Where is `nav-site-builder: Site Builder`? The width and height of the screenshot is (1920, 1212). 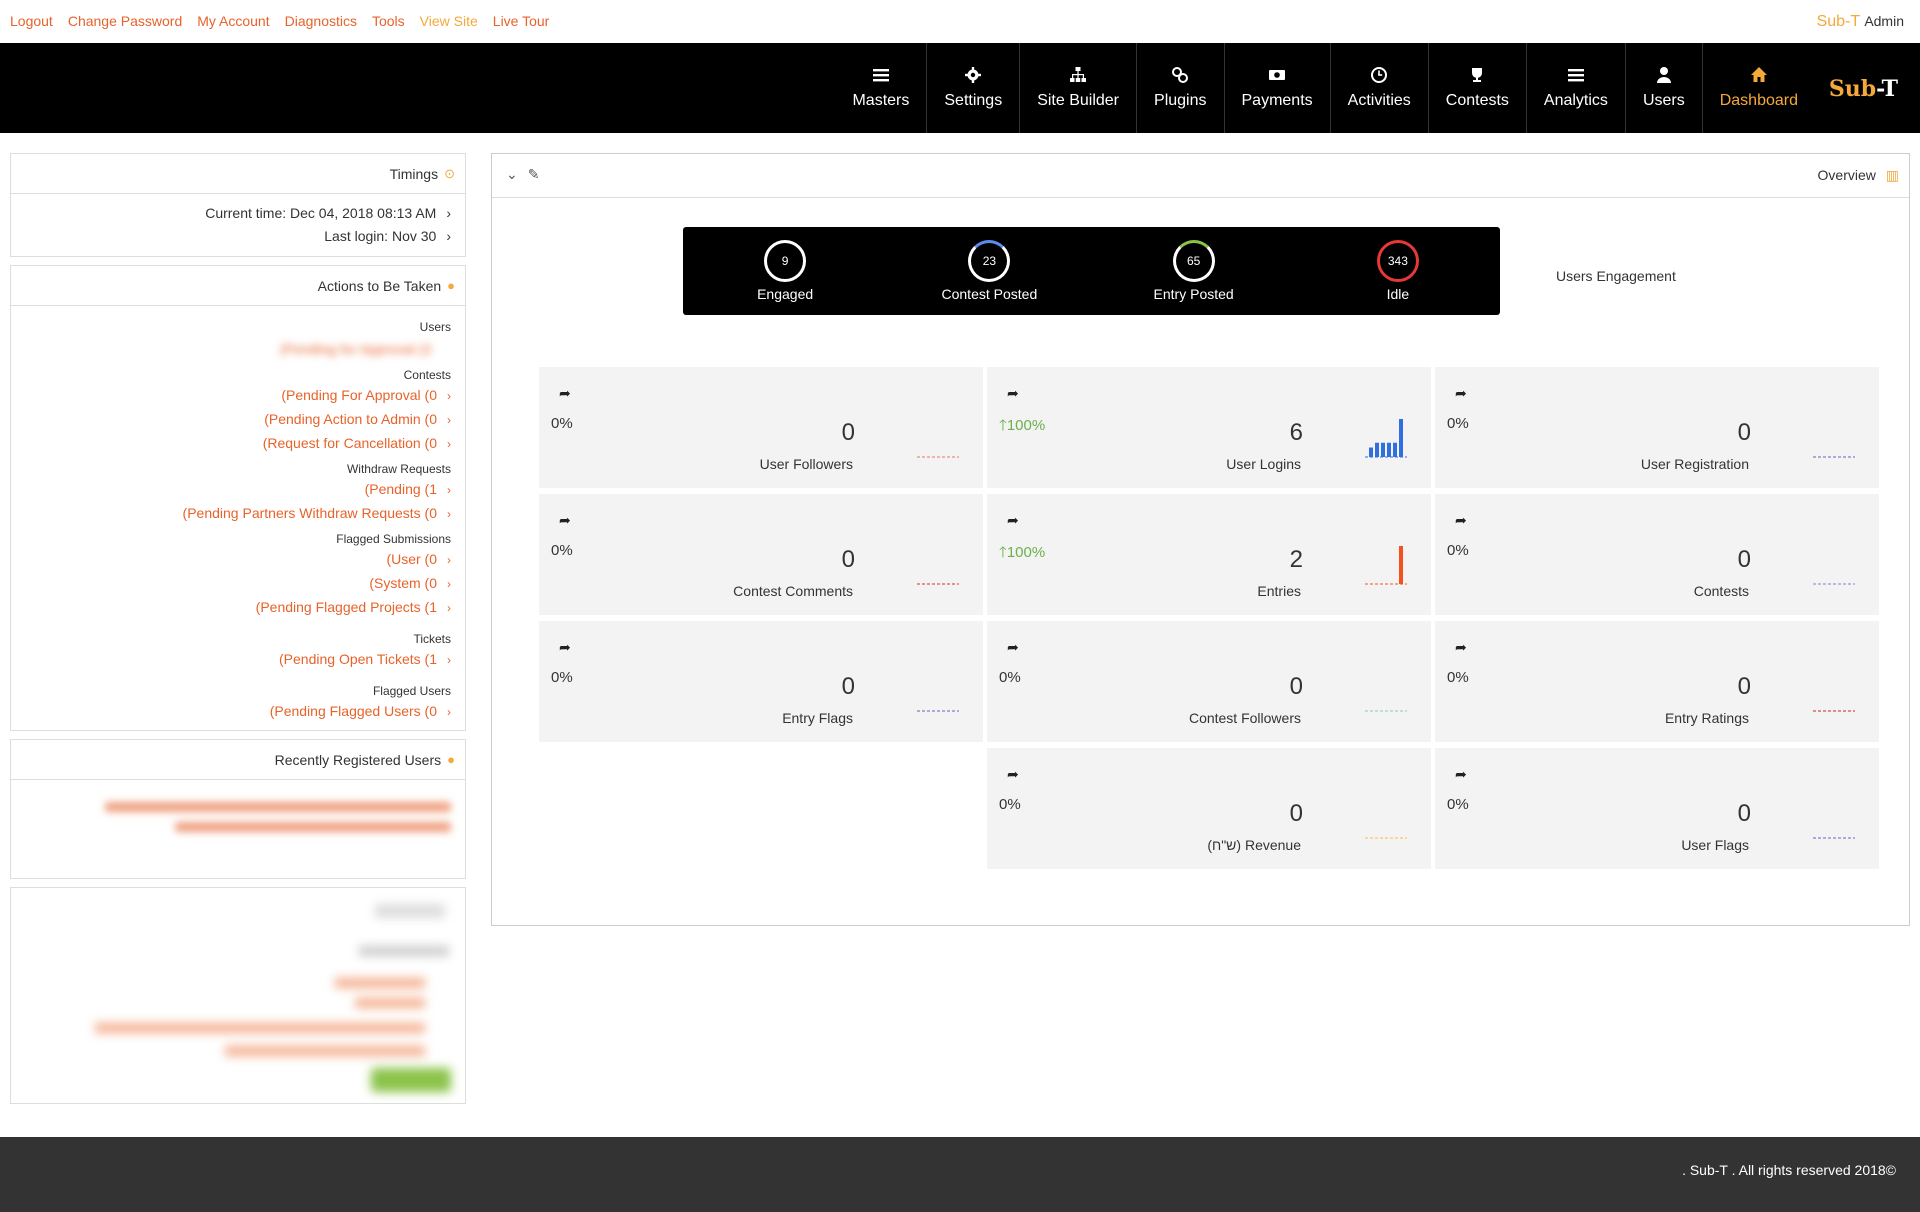
nav-site-builder: Site Builder is located at coordinates (1079, 88).